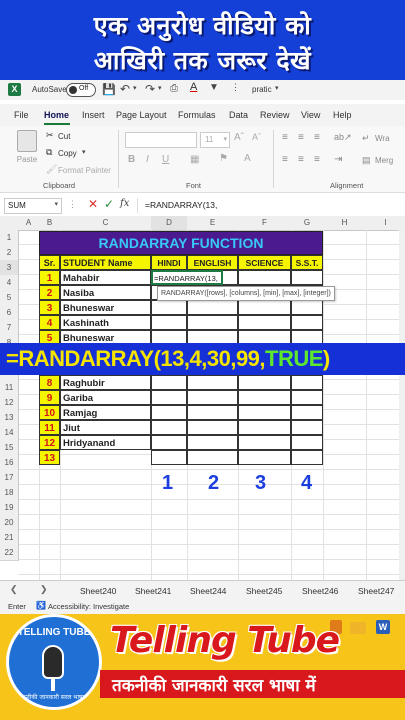 This screenshot has width=405, height=720. What do you see at coordinates (9, 268) in the screenshot?
I see `row-header: 3` at bounding box center [9, 268].